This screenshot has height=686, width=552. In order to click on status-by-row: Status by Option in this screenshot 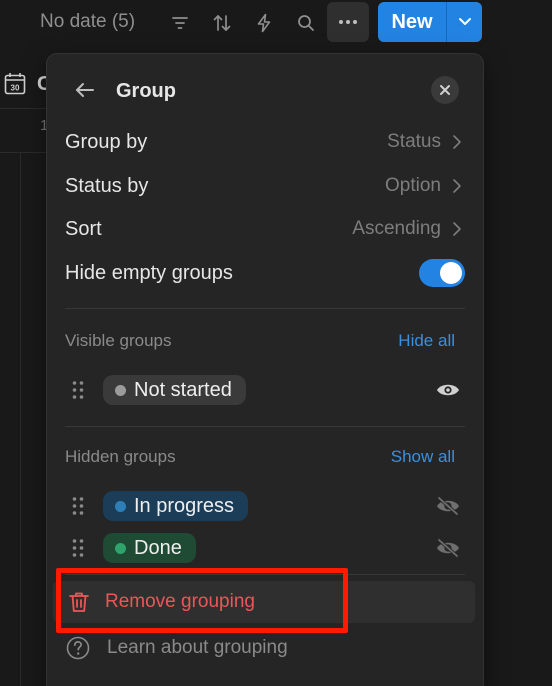, I will do `click(265, 186)`.